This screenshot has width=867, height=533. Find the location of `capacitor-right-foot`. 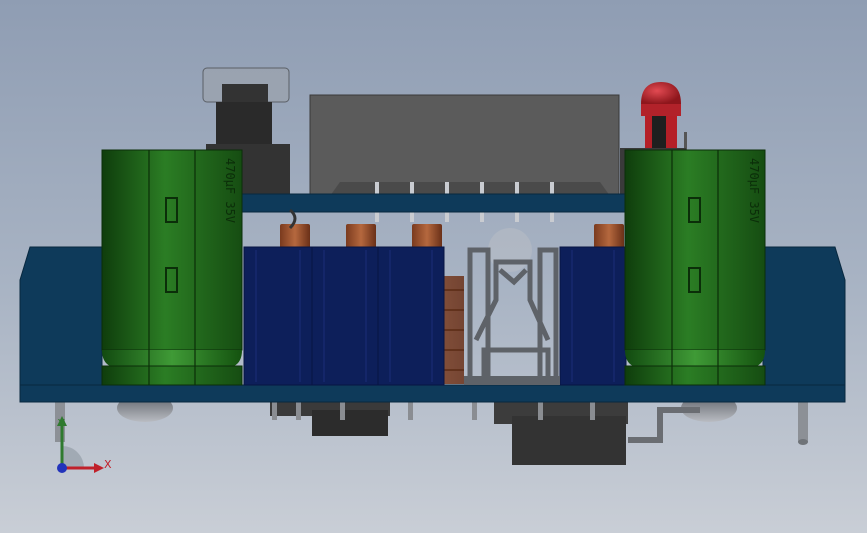

capacitor-right-foot is located at coordinates (695, 375).